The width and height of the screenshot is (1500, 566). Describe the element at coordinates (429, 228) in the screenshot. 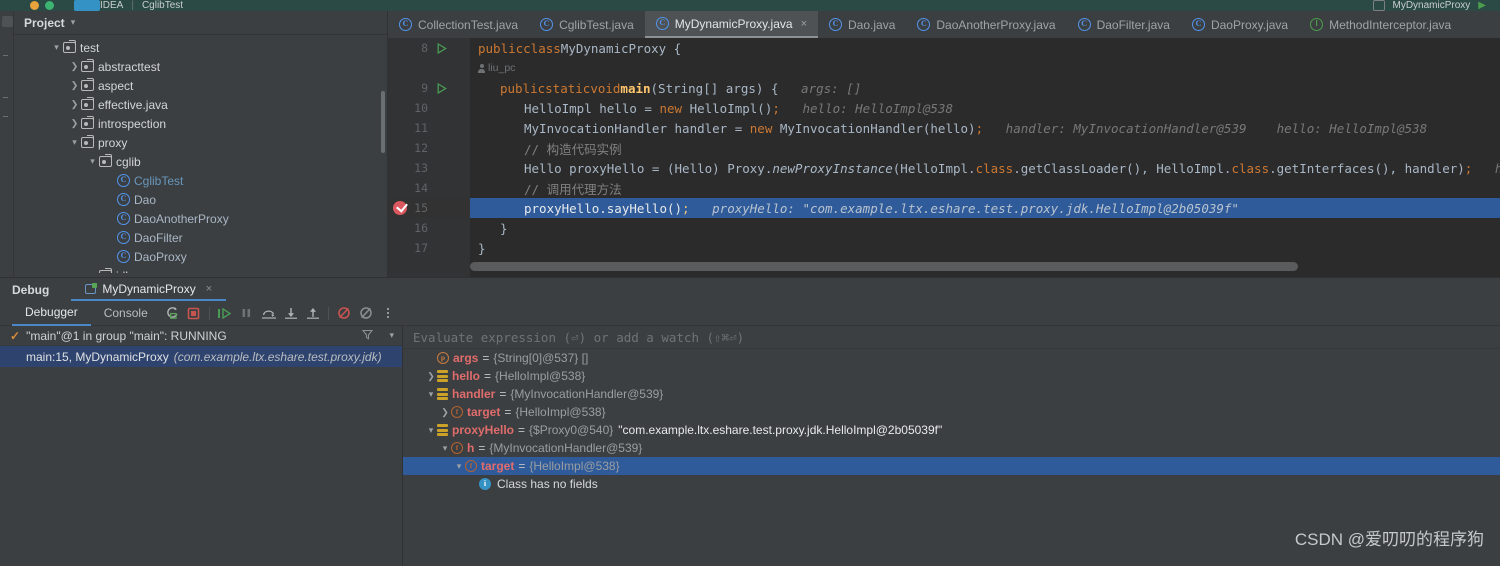

I see `gutter-line: 16` at that location.